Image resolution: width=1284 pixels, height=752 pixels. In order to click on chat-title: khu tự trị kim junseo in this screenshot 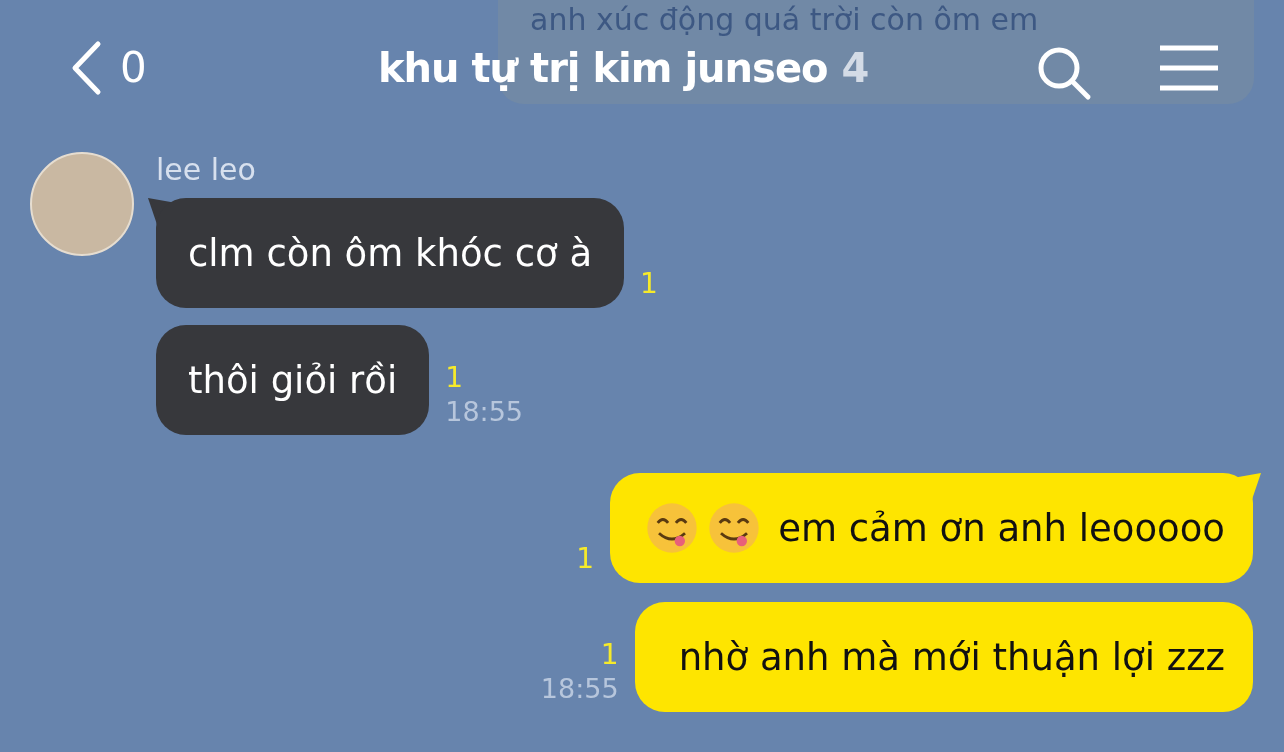, I will do `click(603, 67)`.